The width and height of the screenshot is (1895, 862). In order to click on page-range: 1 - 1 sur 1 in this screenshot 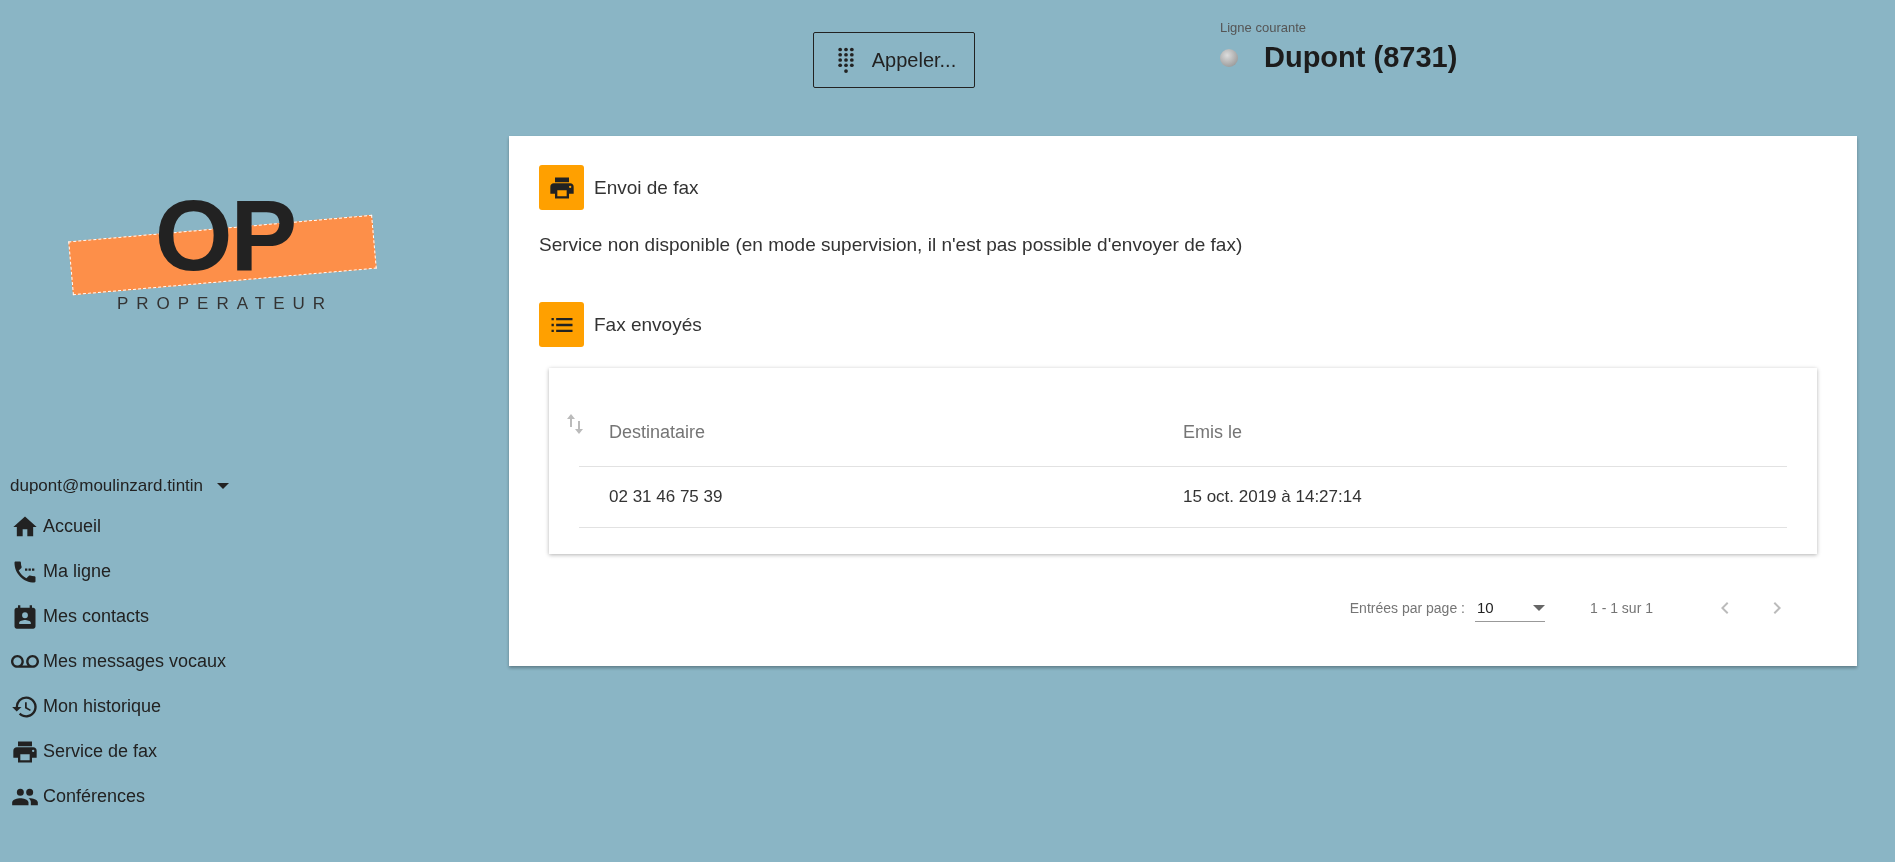, I will do `click(1621, 608)`.